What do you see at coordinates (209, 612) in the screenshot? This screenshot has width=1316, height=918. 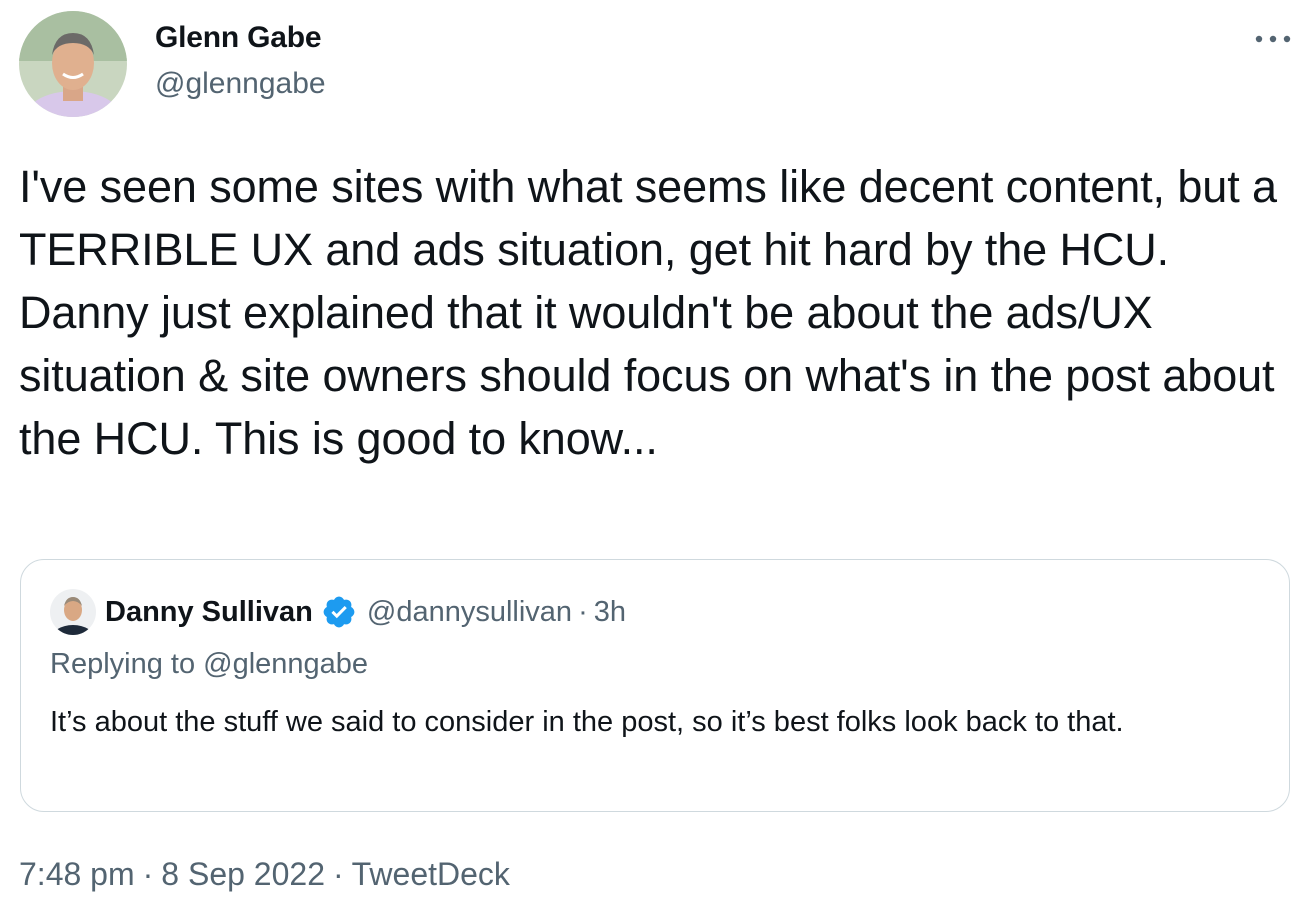 I see `quote-author-name: Danny Sullivan` at bounding box center [209, 612].